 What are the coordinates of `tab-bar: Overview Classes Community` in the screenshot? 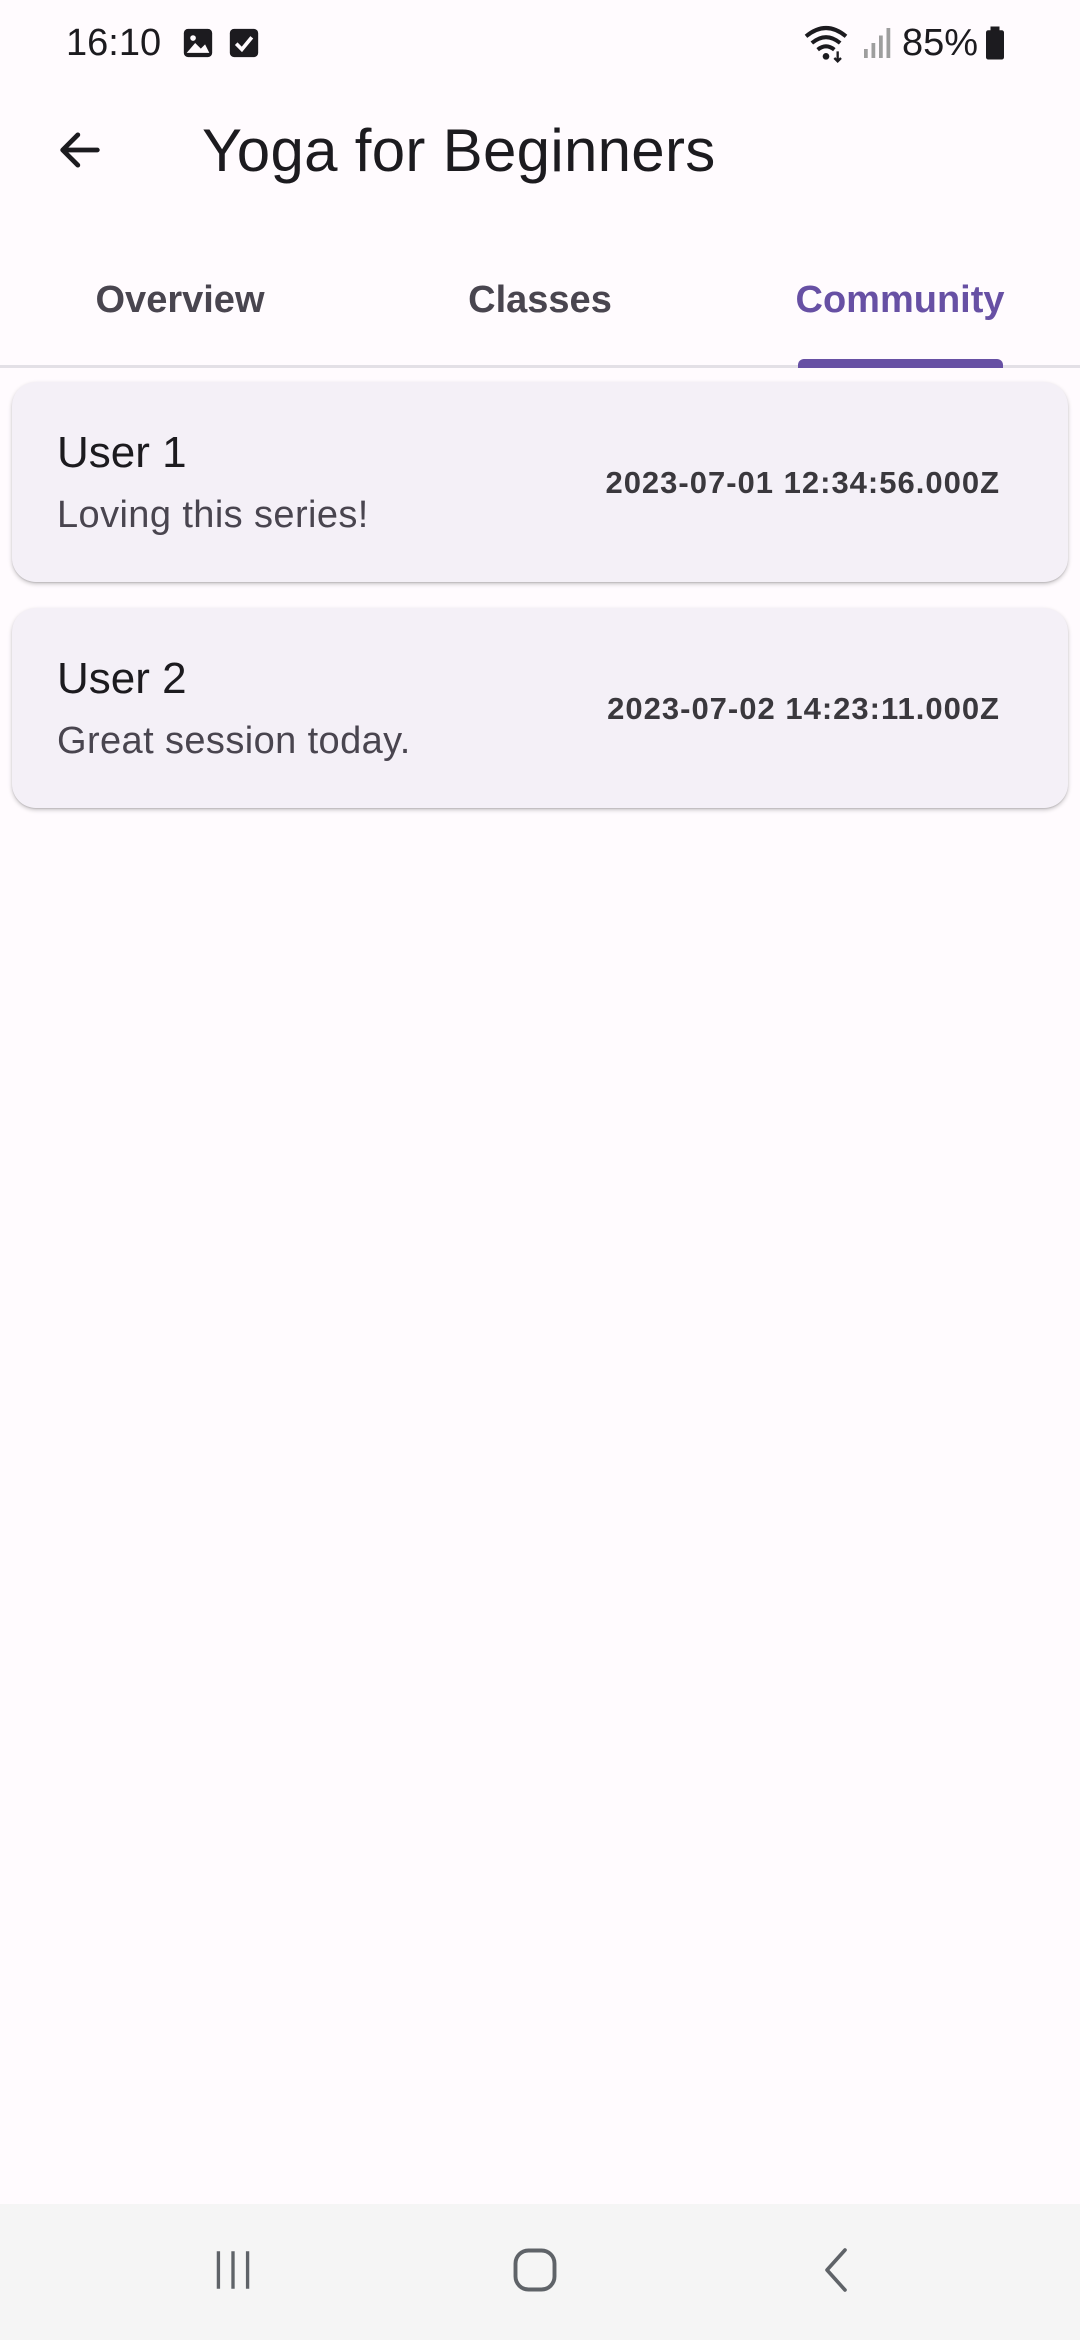 It's located at (540, 300).